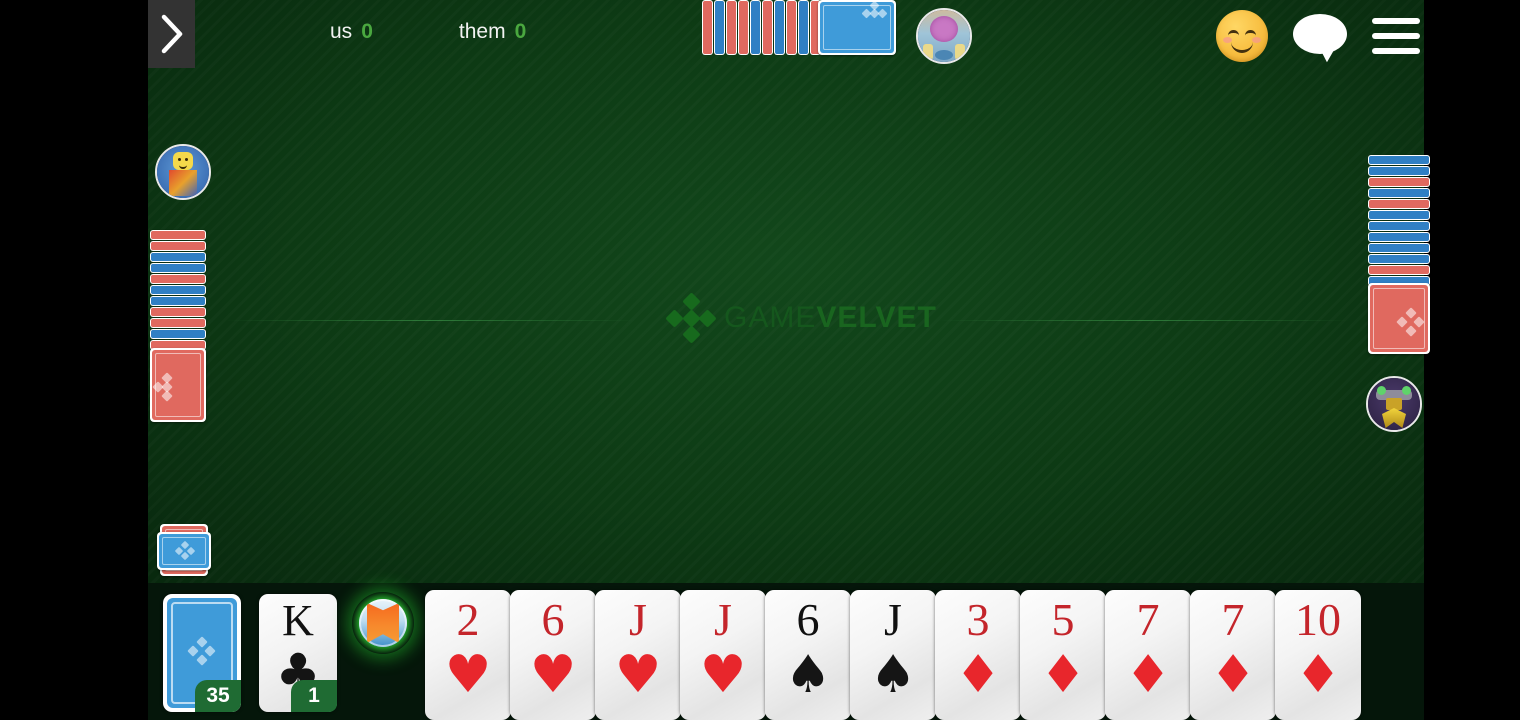  Describe the element at coordinates (1242, 36) in the screenshot. I see `smiley-face-icon` at that location.